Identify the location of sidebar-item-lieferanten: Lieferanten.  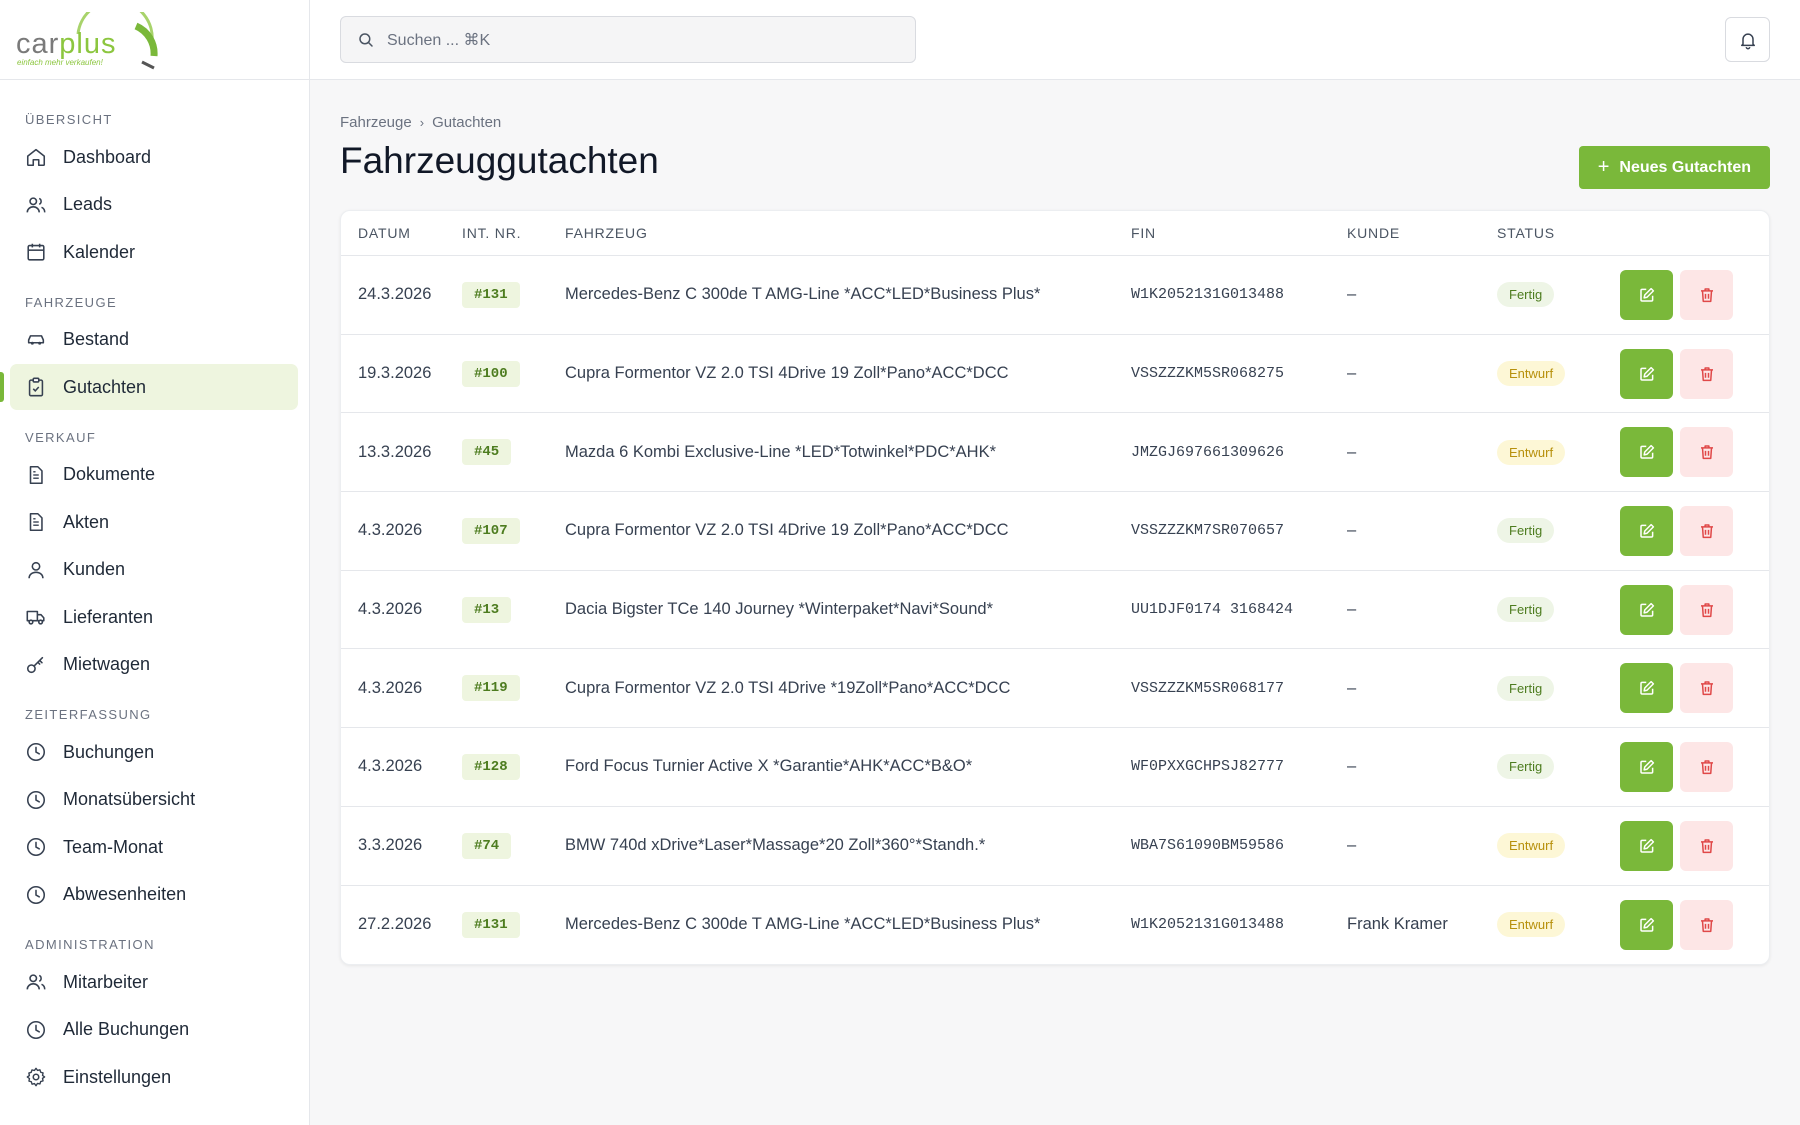
(154, 617).